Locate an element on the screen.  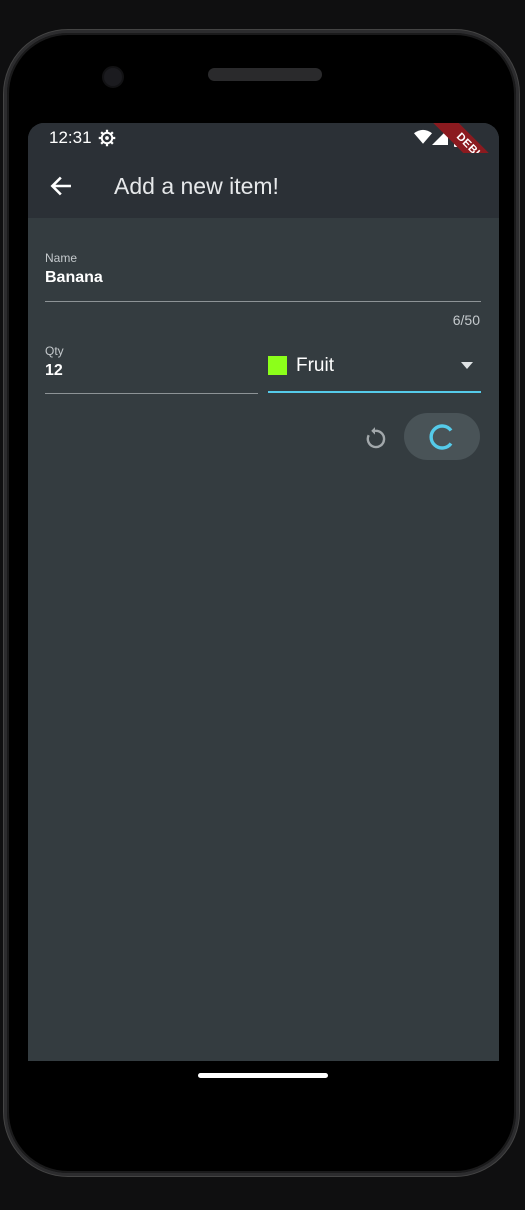
qty-value: 12 is located at coordinates (151, 371).